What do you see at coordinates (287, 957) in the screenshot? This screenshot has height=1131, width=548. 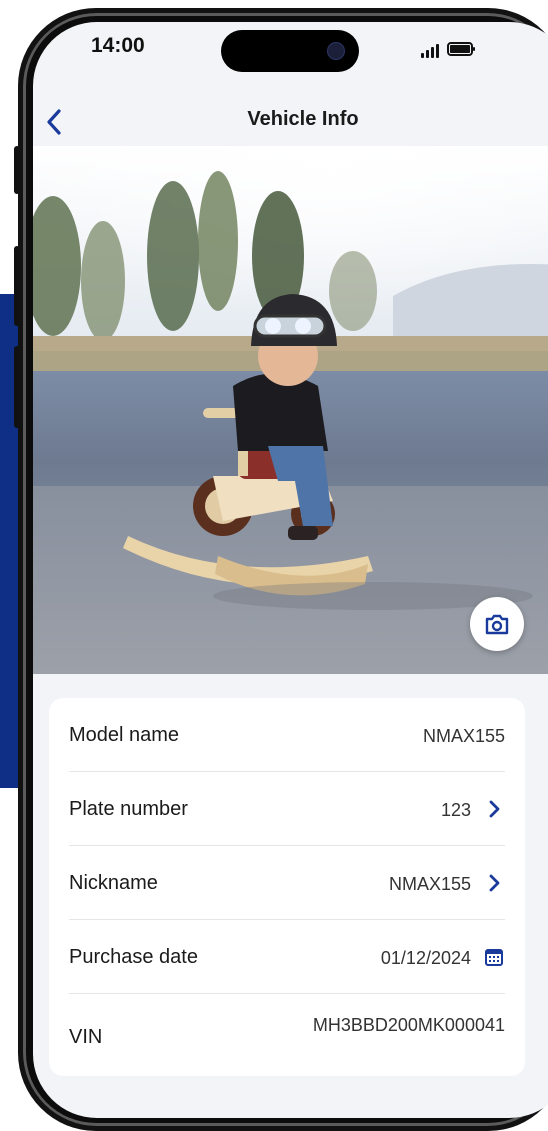 I see `row-purchase-date: Purchase date 01/12/2024` at bounding box center [287, 957].